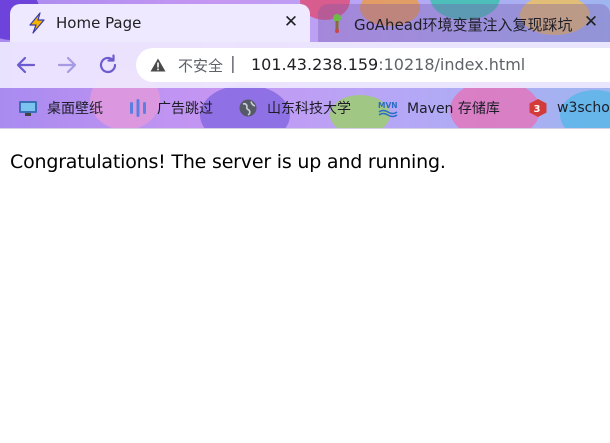 This screenshot has width=610, height=443. Describe the element at coordinates (138, 108) in the screenshot. I see `bars-icon` at that location.